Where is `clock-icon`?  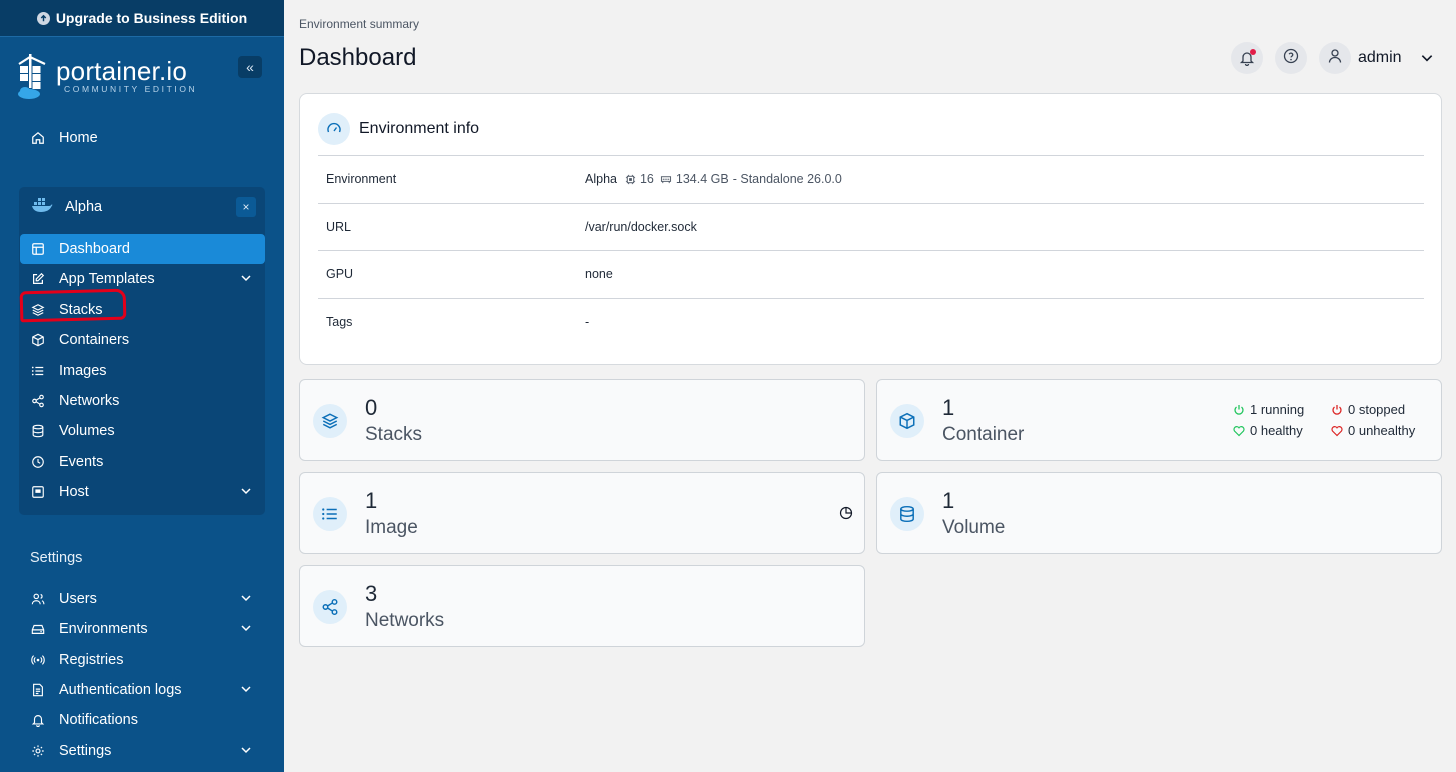
clock-icon is located at coordinates (38, 462).